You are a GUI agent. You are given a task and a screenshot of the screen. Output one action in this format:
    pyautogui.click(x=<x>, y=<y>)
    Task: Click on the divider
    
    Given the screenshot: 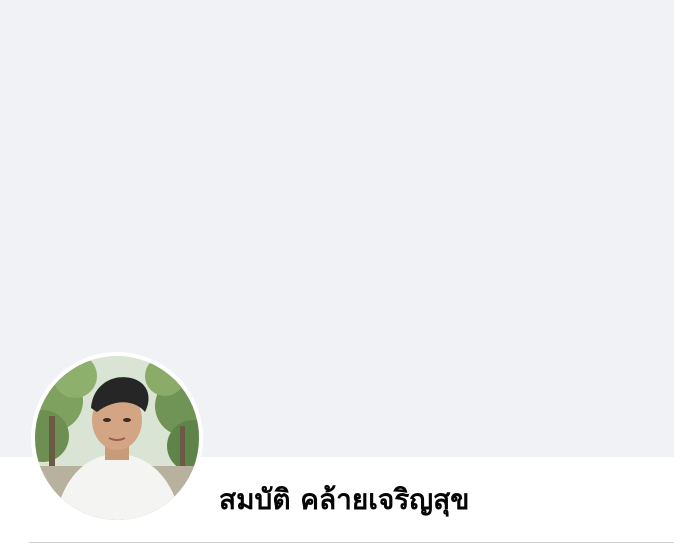 What is the action you would take?
    pyautogui.click(x=351, y=542)
    